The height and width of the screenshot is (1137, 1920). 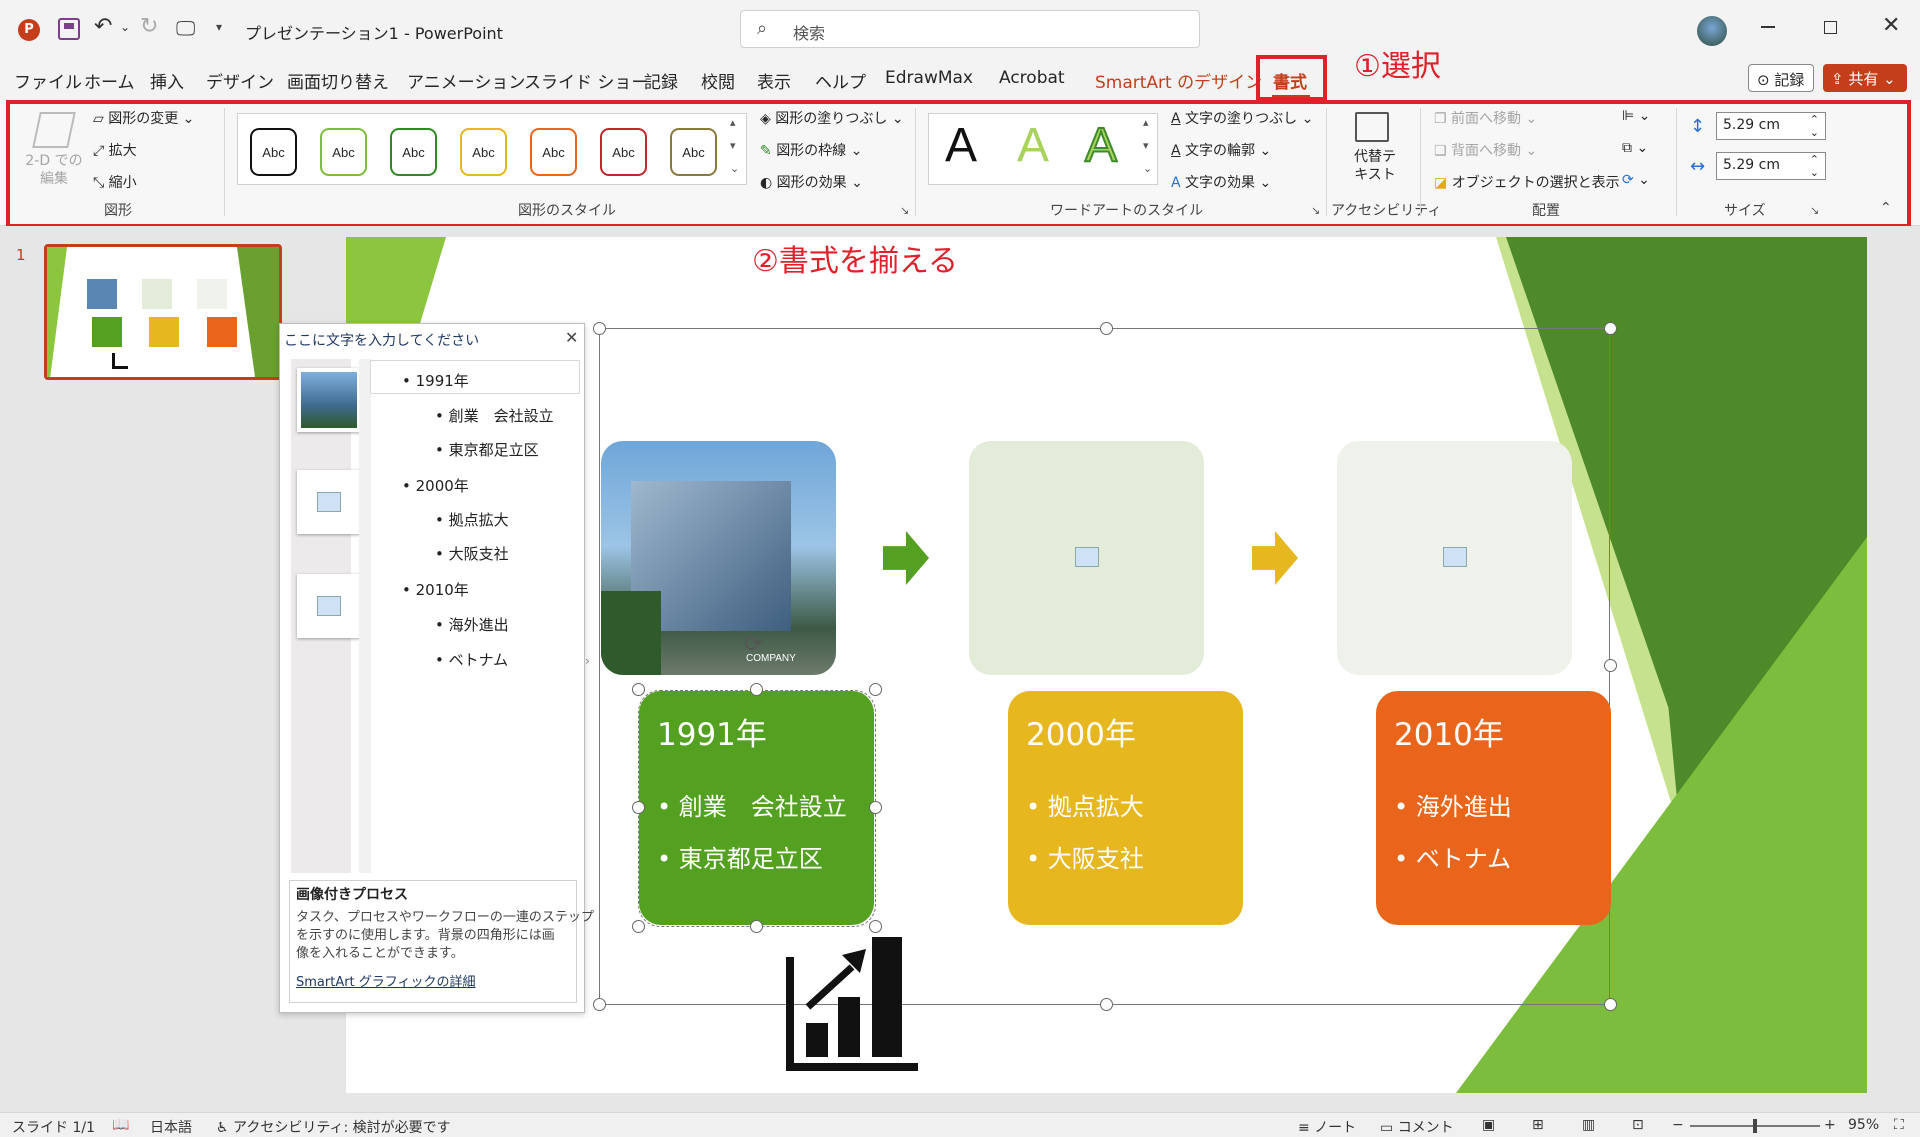 What do you see at coordinates (756, 926) in the screenshot?
I see `card-handle-bm` at bounding box center [756, 926].